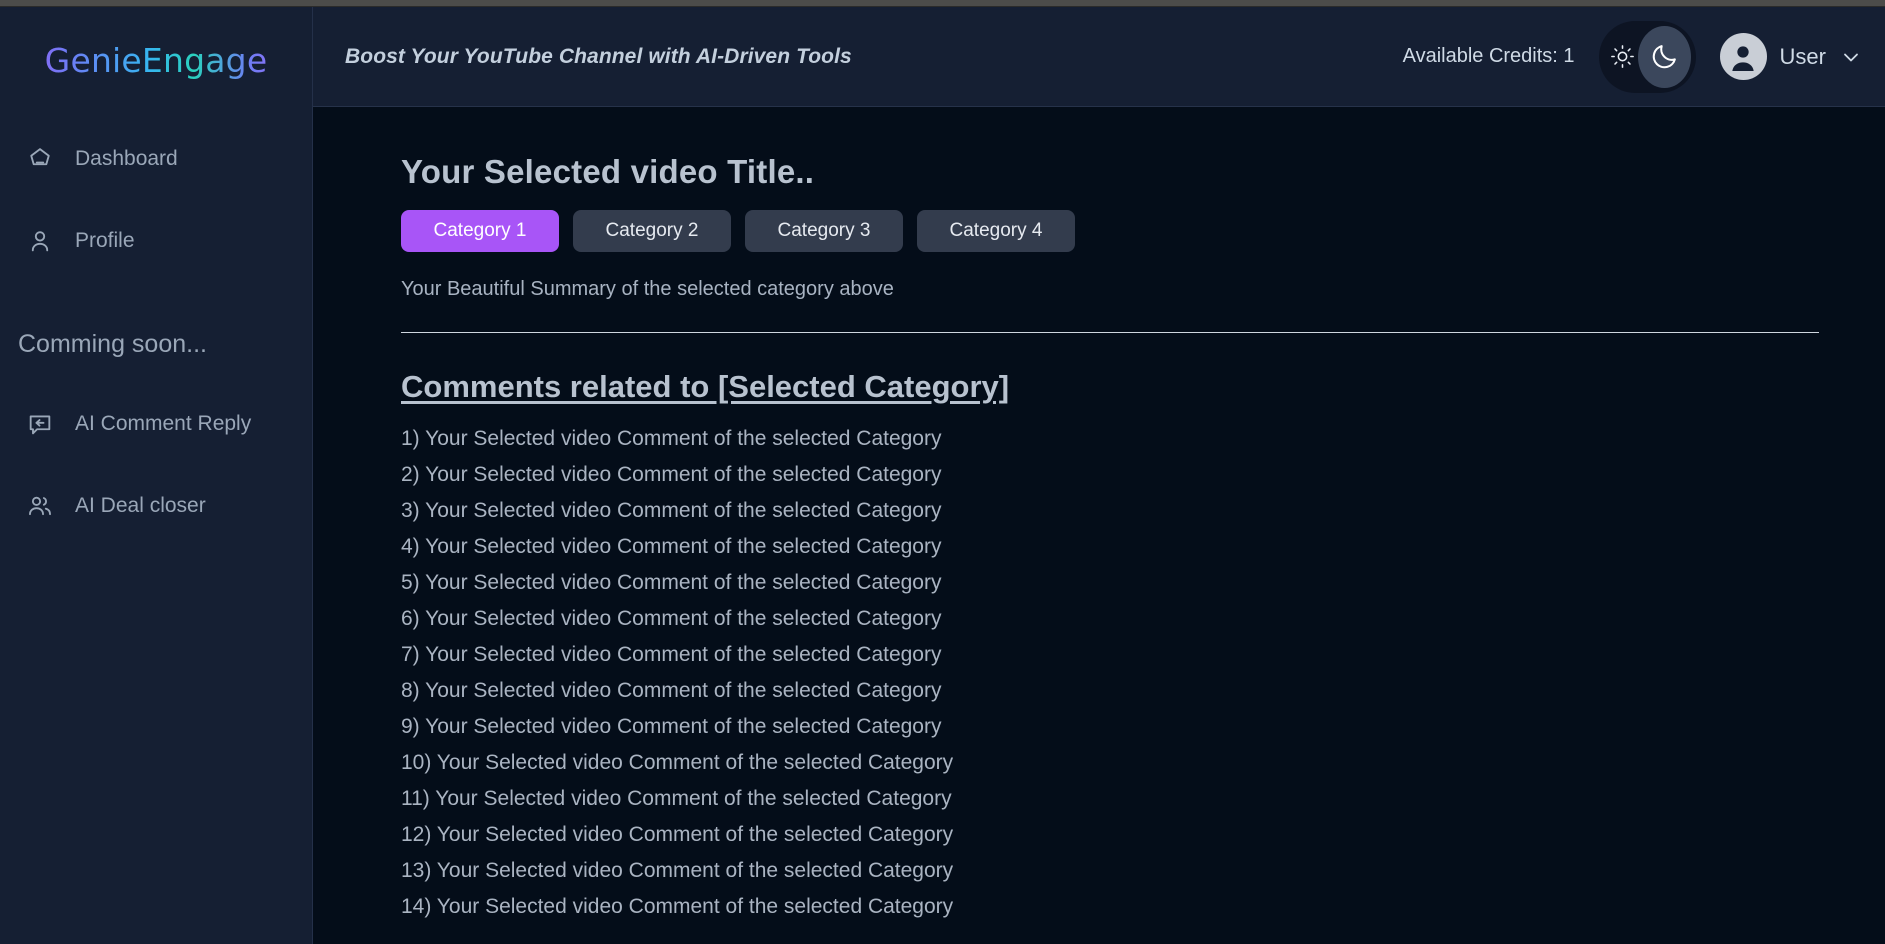 The height and width of the screenshot is (944, 1885). I want to click on sidebar-item-ai-comment-reply: AI Comment Reply, so click(156, 424).